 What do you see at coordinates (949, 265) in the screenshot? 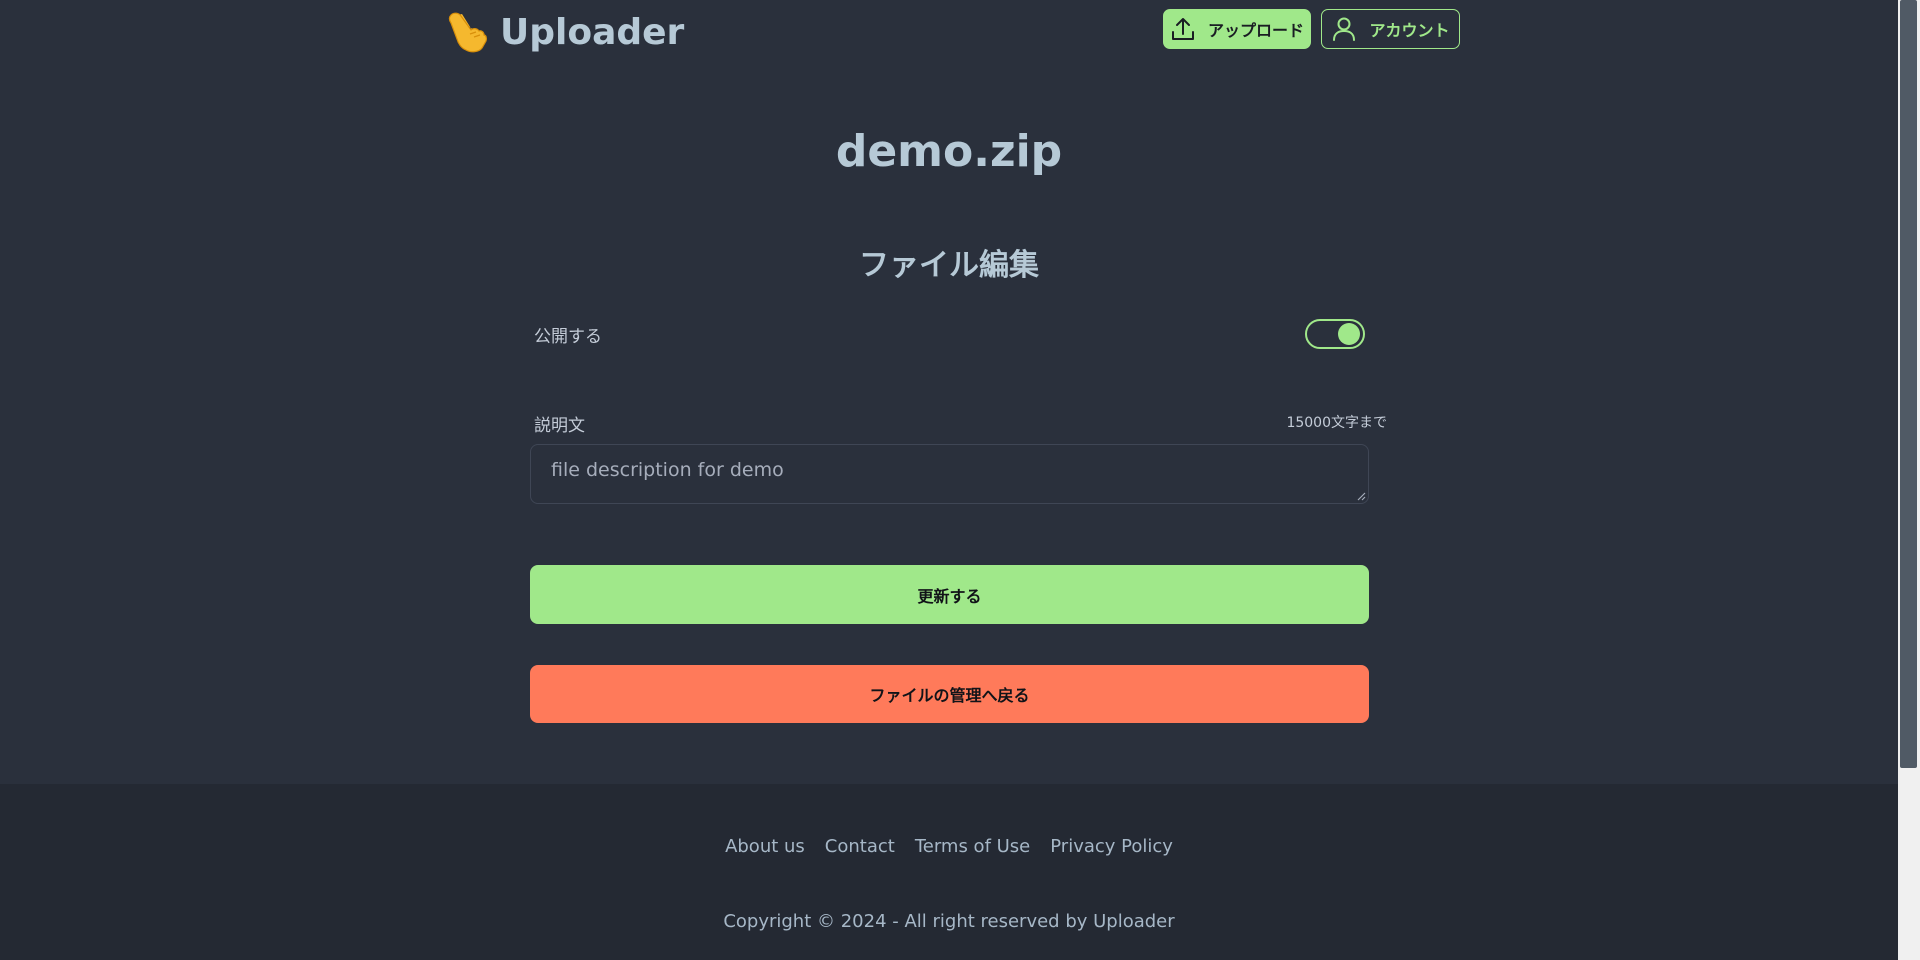
I see `section-title: ファイル編集` at bounding box center [949, 265].